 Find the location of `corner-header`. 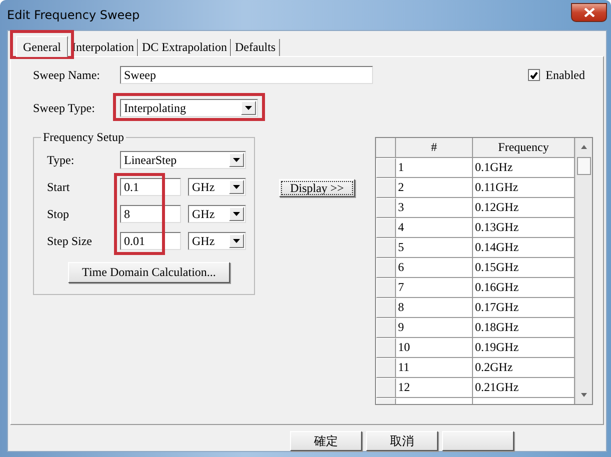

corner-header is located at coordinates (386, 148).